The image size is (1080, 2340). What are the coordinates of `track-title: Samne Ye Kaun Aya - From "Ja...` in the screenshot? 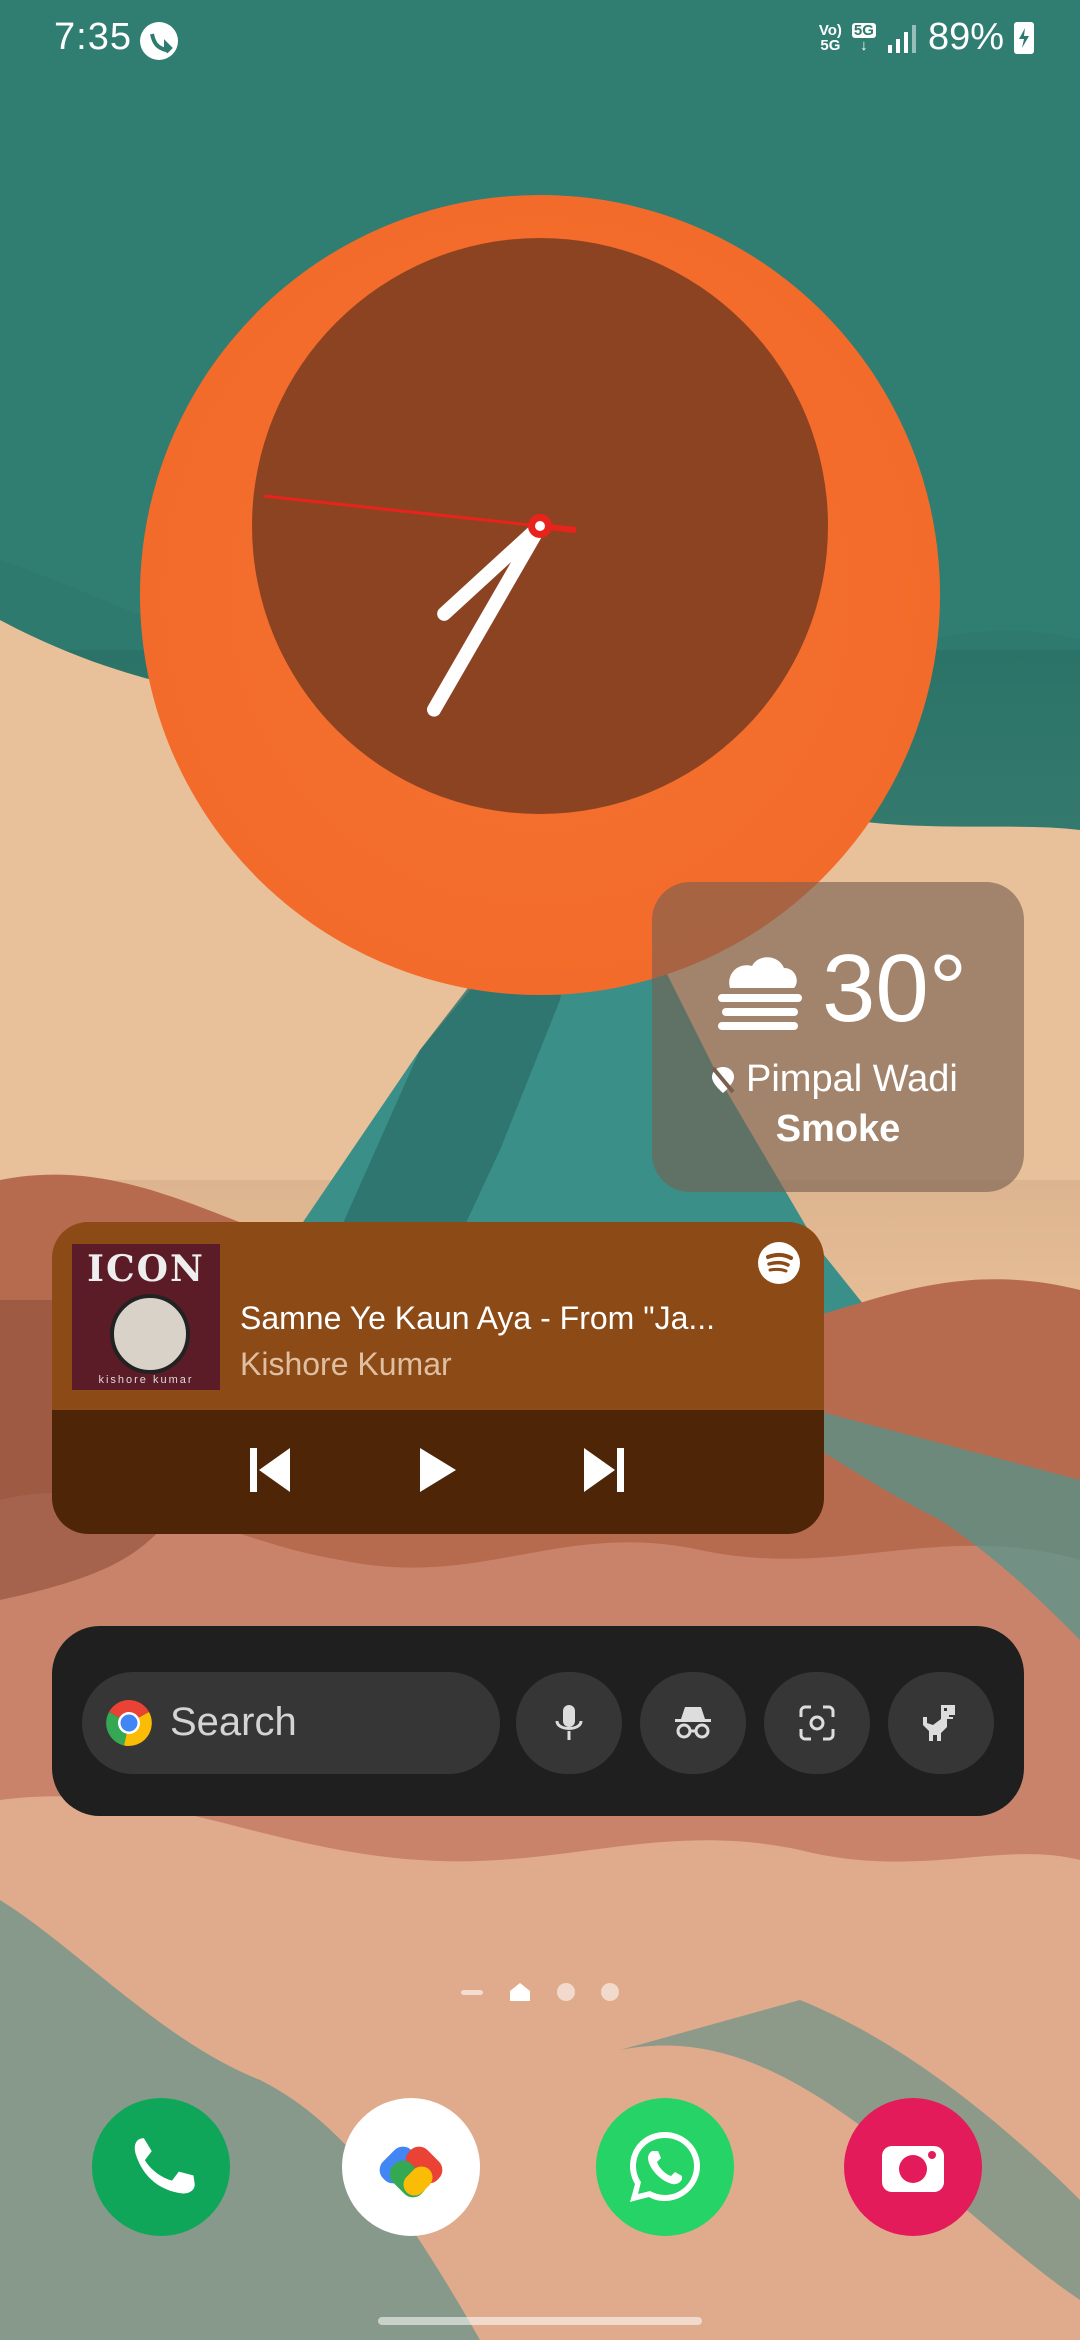 It's located at (478, 1318).